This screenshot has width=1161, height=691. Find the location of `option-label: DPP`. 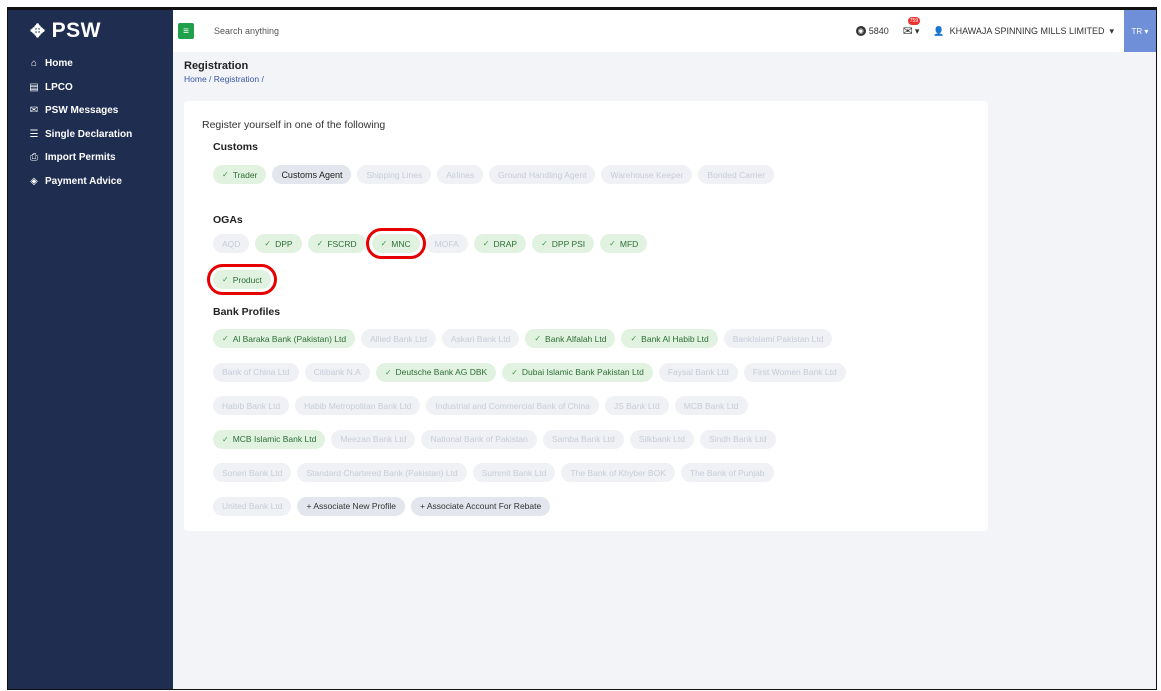

option-label: DPP is located at coordinates (284, 243).